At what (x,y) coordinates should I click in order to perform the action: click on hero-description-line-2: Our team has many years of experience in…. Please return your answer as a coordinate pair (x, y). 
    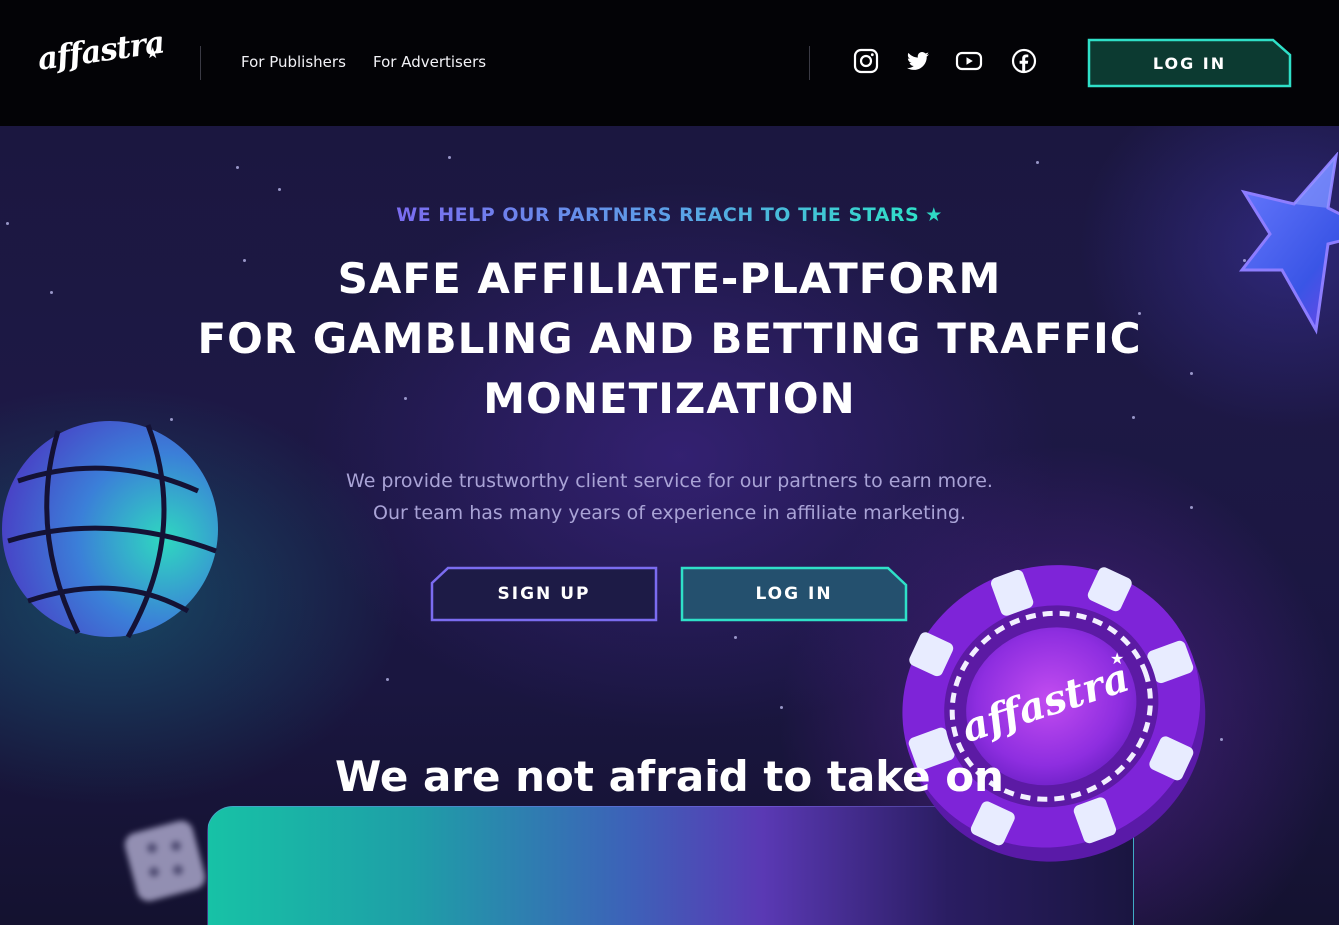
    Looking at the image, I should click on (669, 513).